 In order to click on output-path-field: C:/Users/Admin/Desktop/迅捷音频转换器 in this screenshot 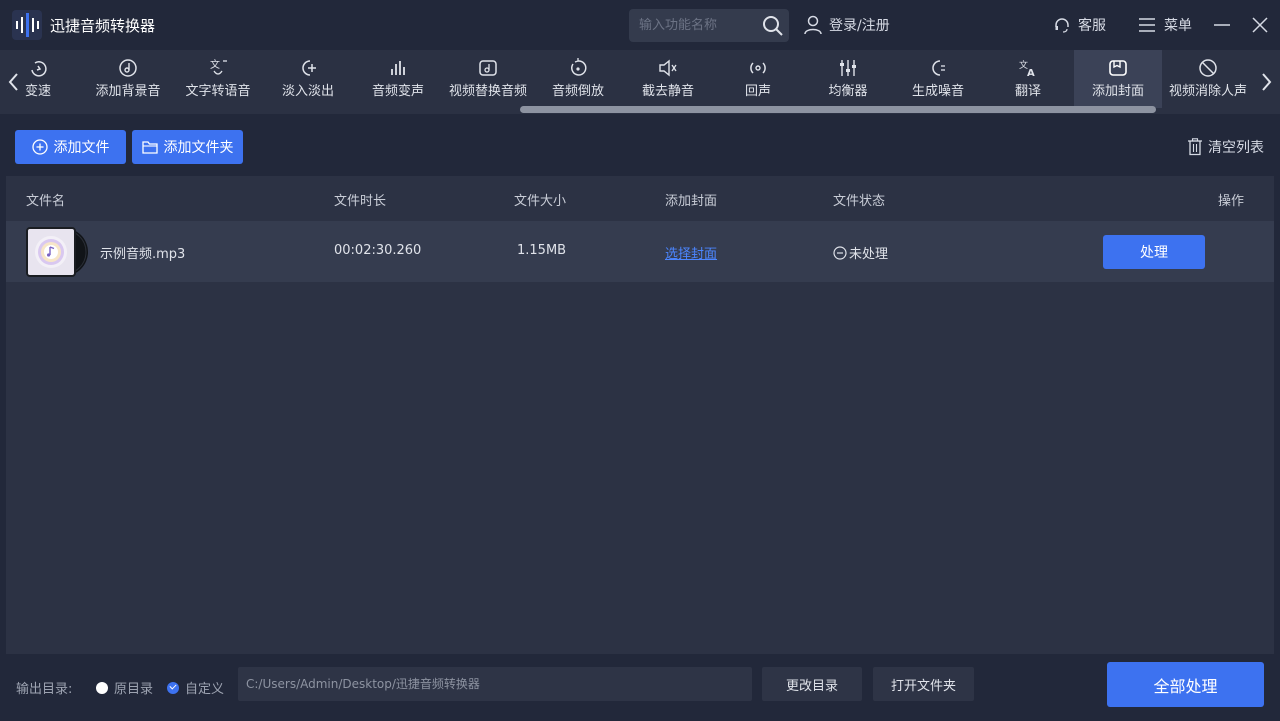, I will do `click(495, 684)`.